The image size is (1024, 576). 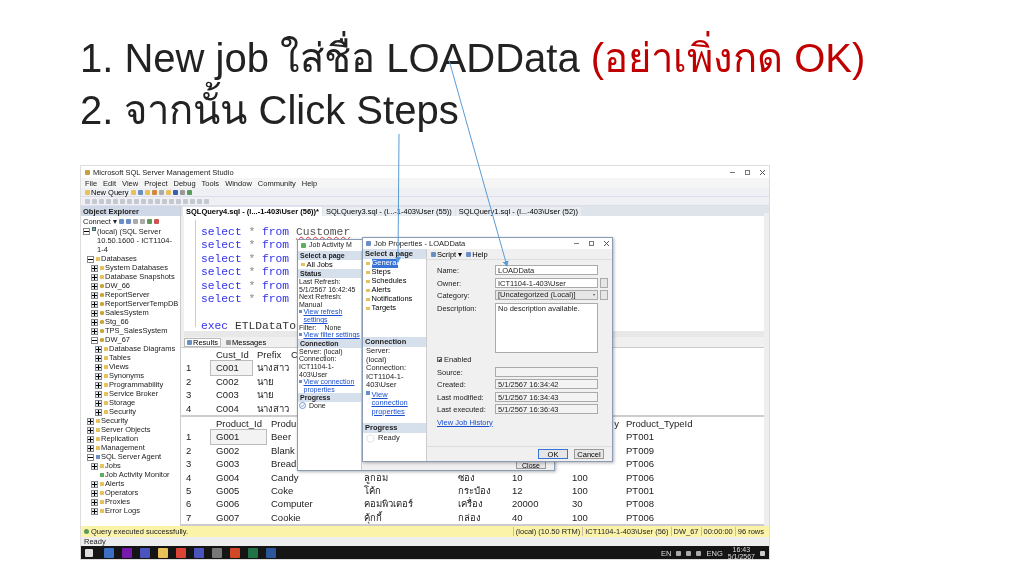 I want to click on table-cell-text: G006, so click(x=228, y=504).